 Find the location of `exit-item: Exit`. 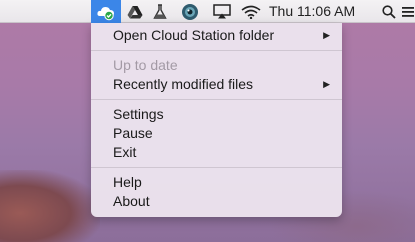

exit-item: Exit is located at coordinates (216, 152).